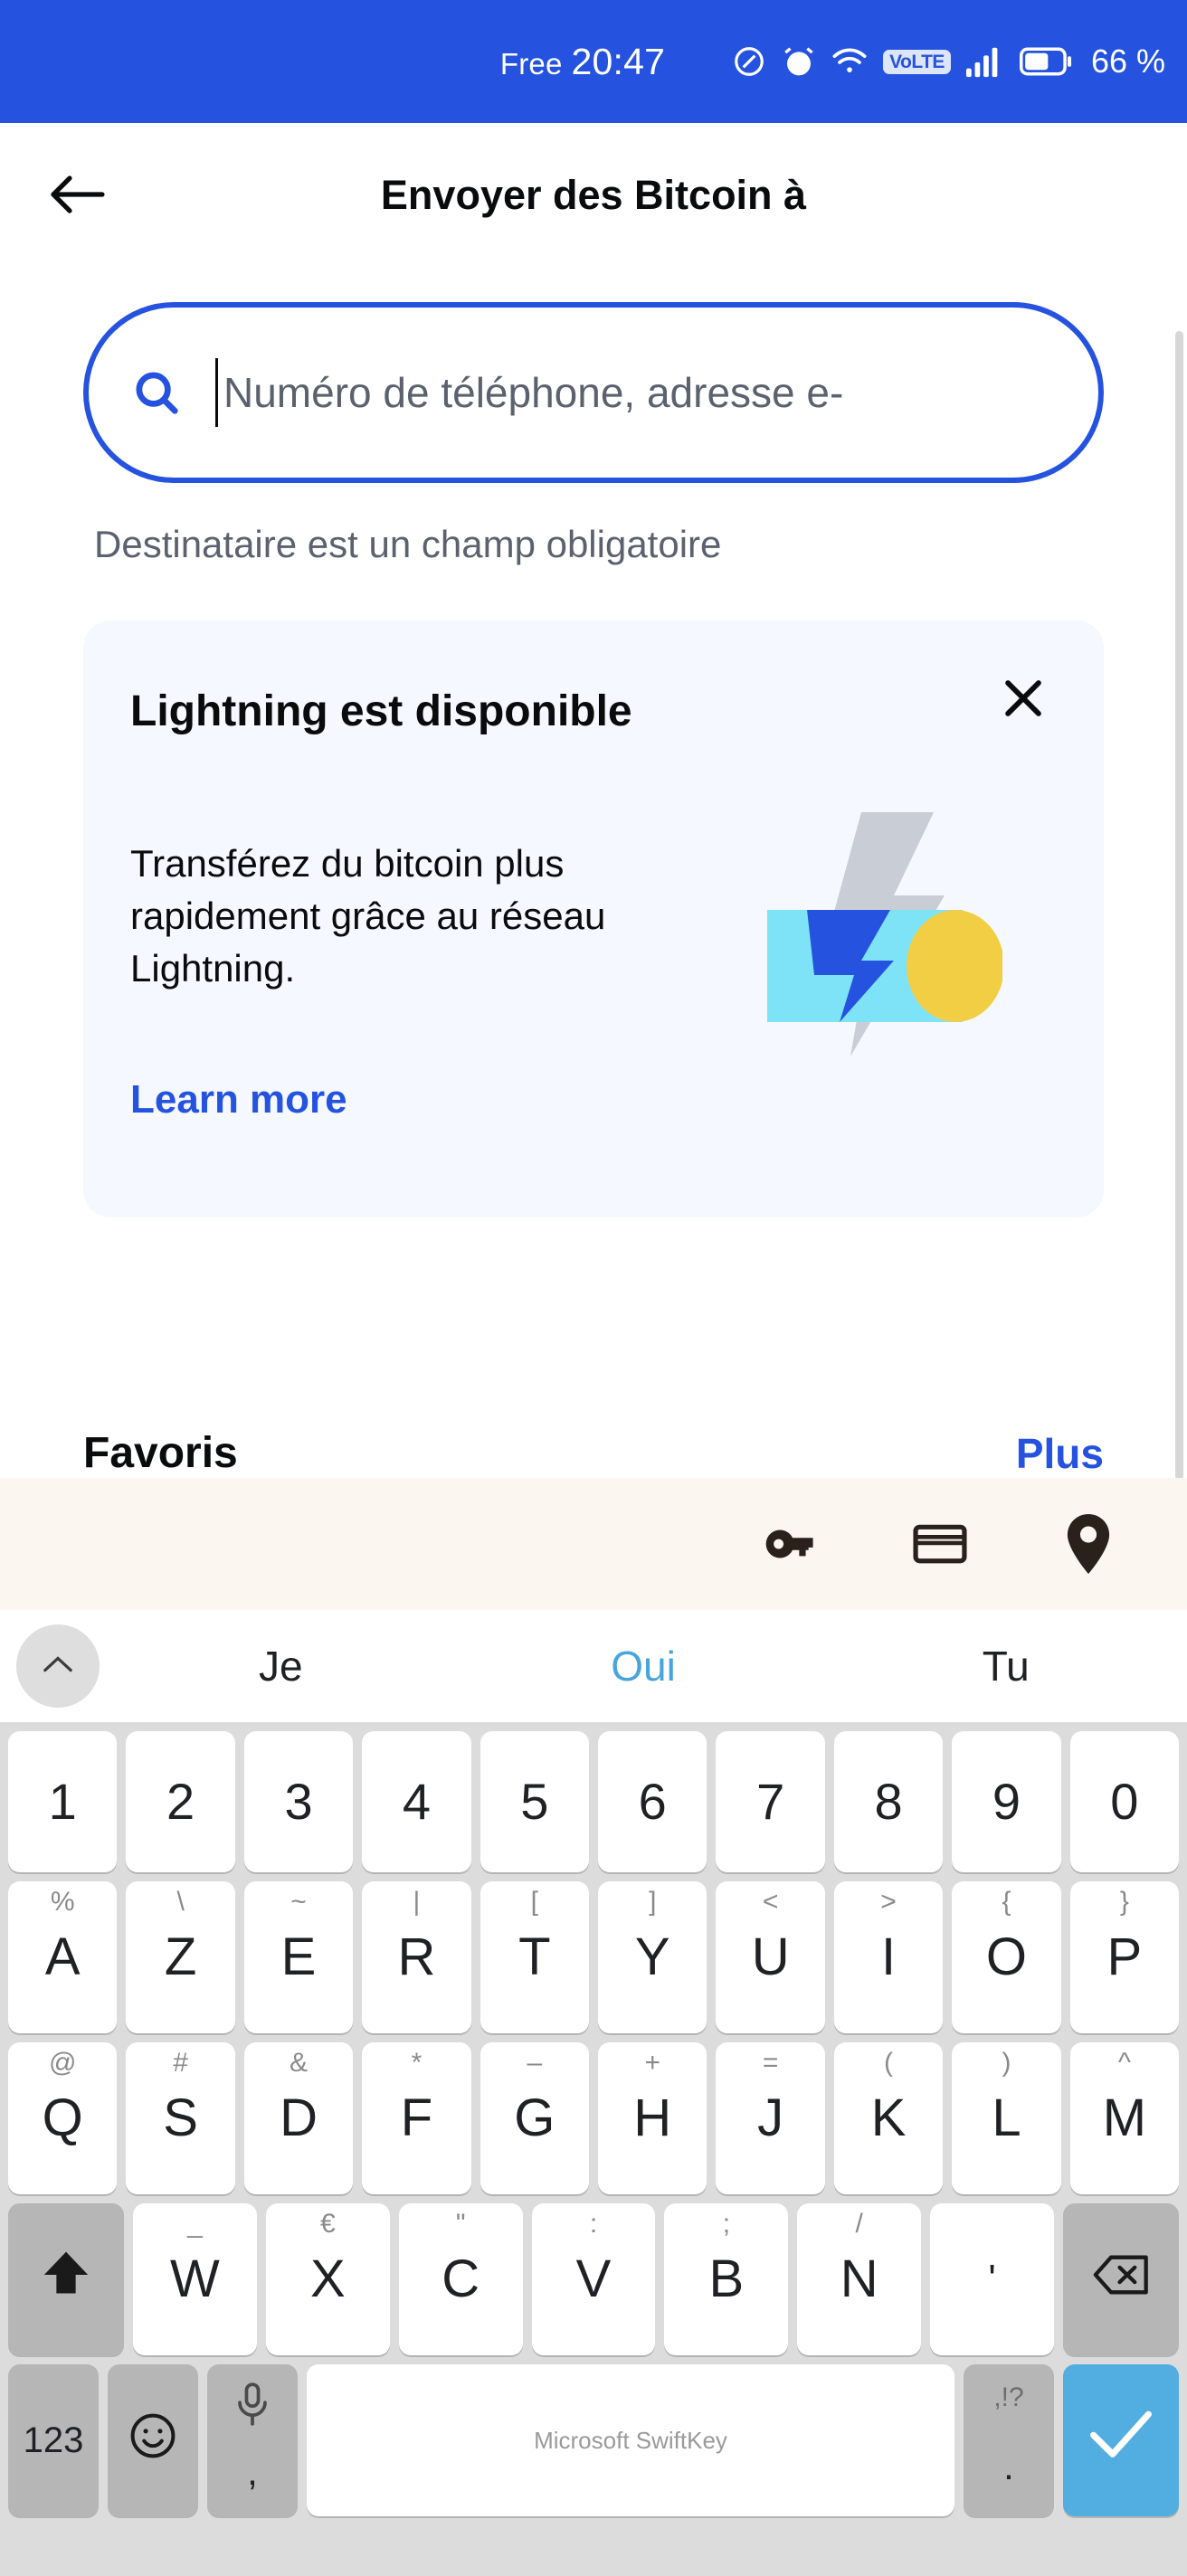 This screenshot has height=2576, width=1187. I want to click on key-label: L, so click(1006, 2118).